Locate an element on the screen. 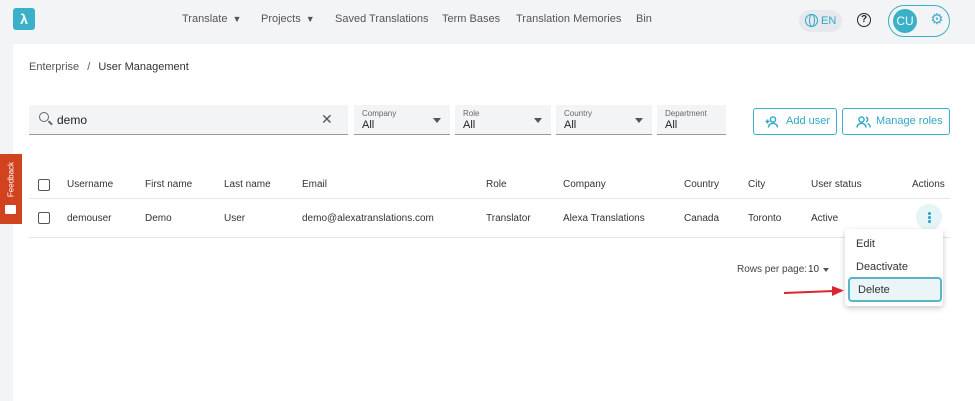 This screenshot has height=401, width=975. add-user-icon is located at coordinates (772, 123).